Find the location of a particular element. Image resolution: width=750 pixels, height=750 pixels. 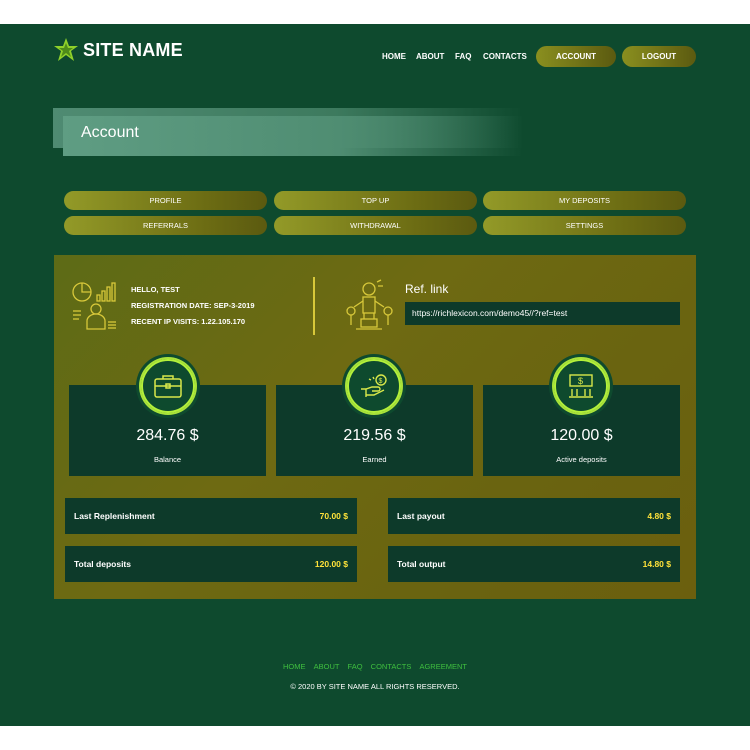

balance-value: 284.76 $ is located at coordinates (167, 435).